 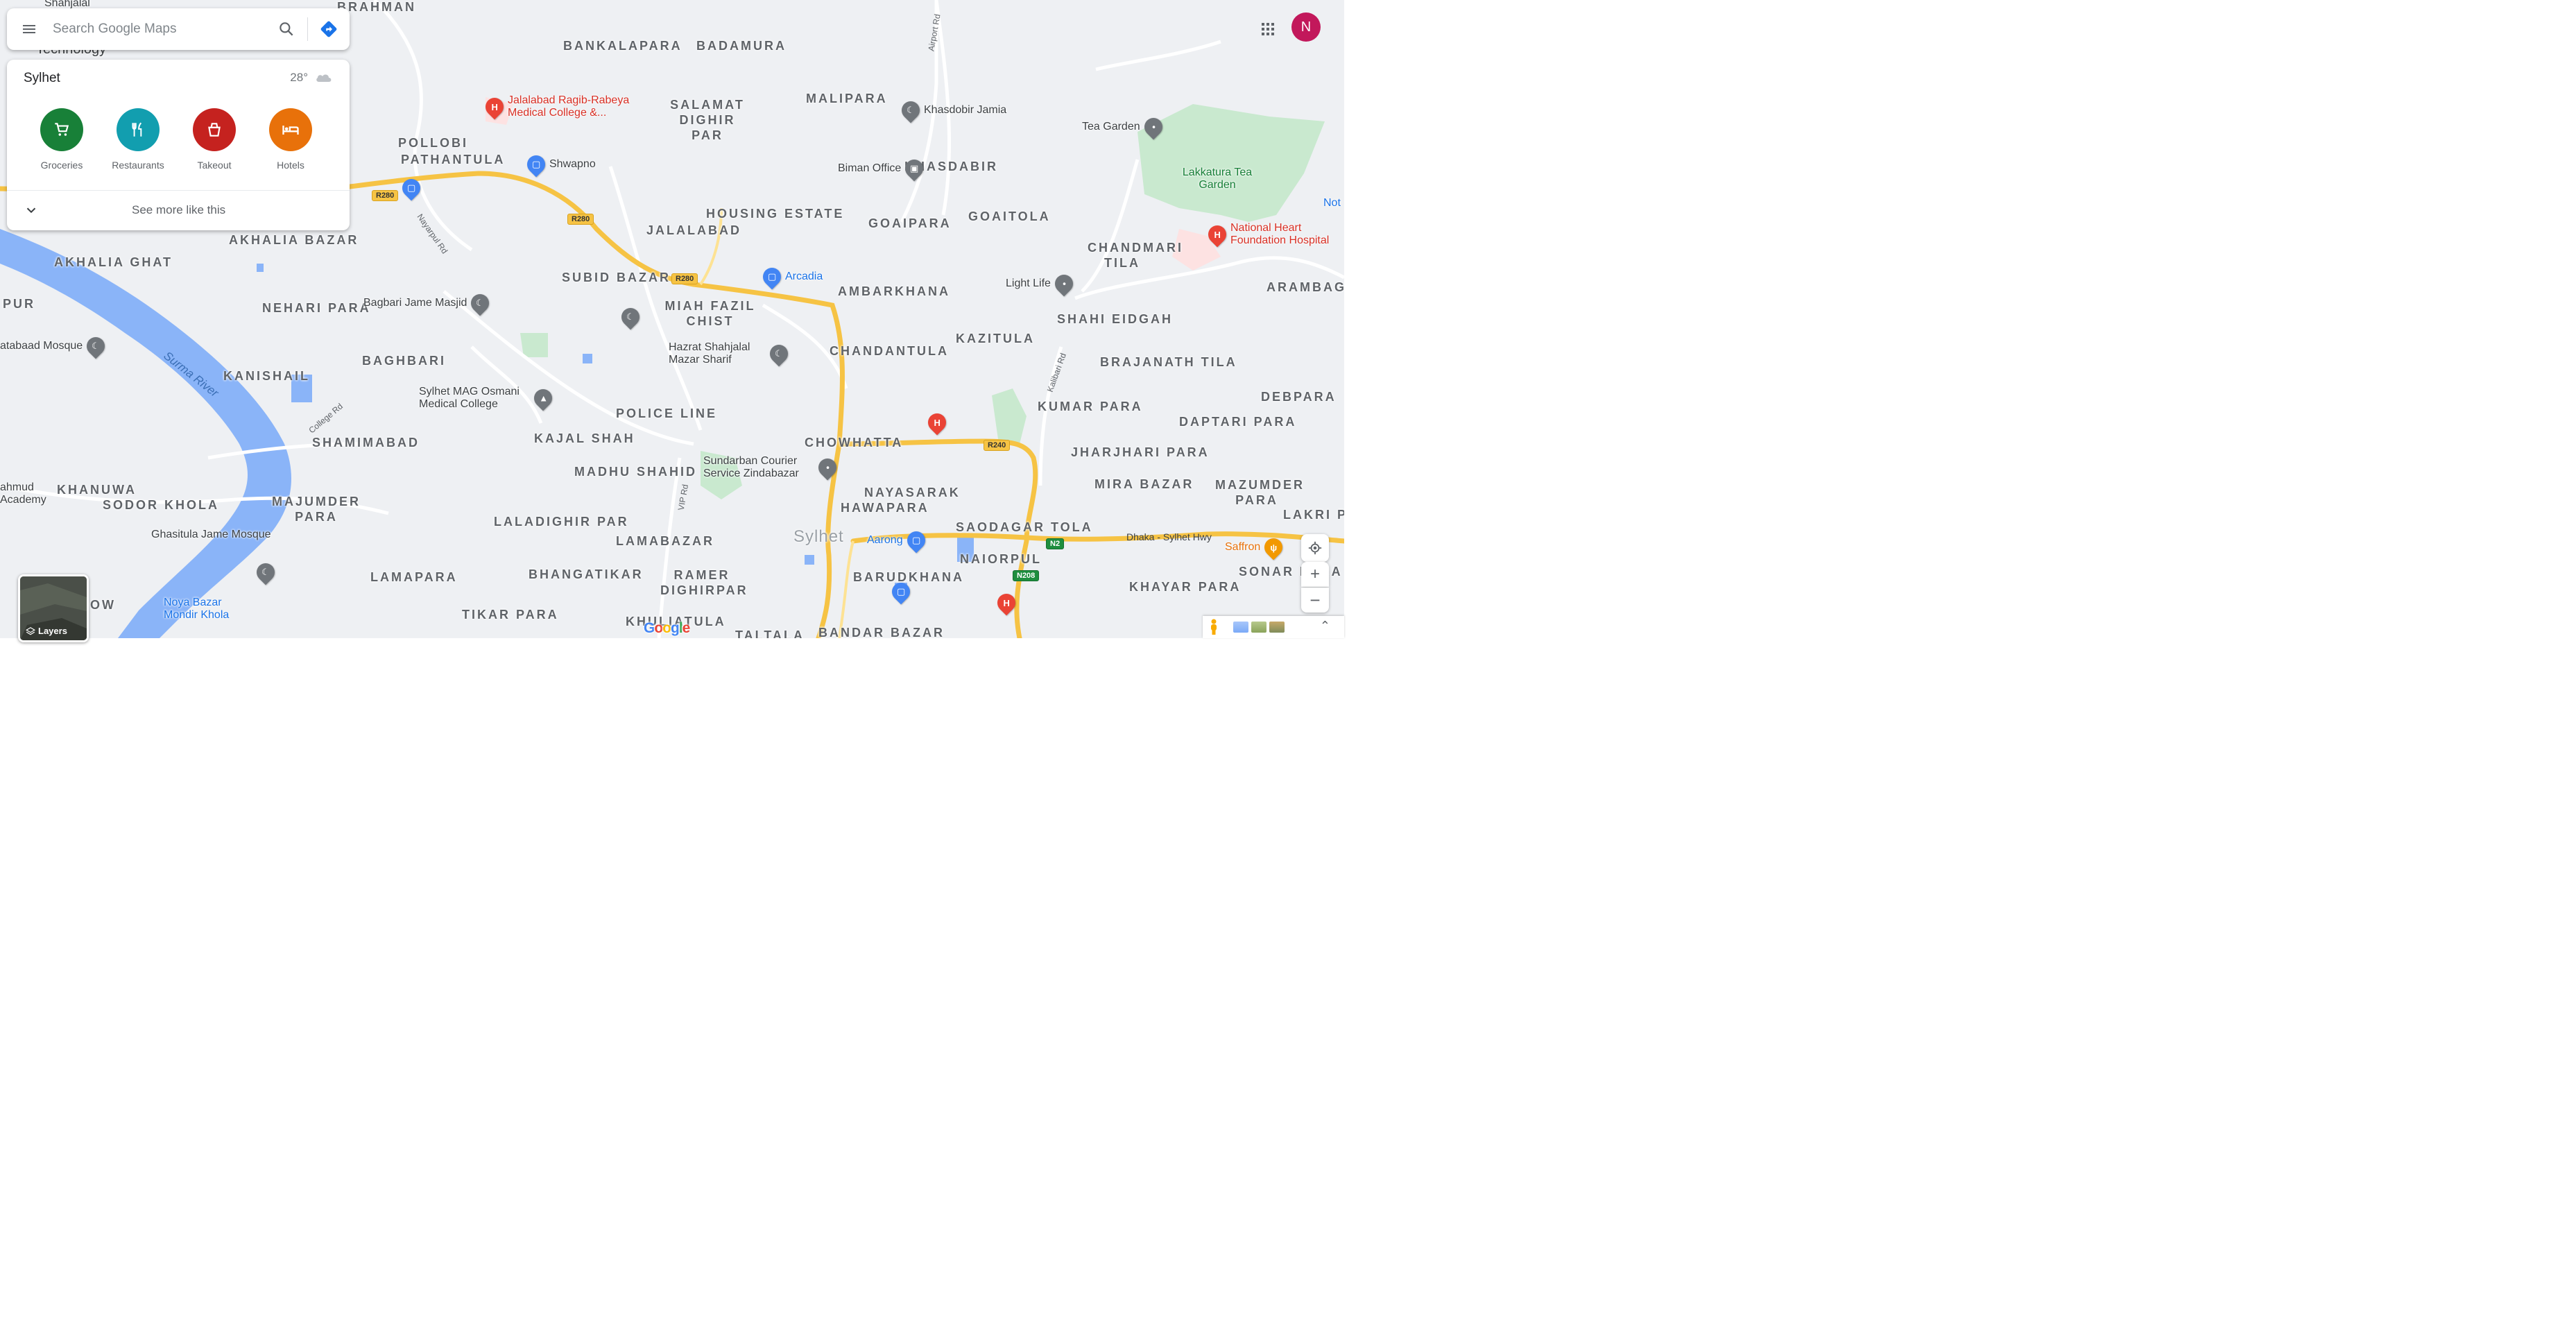 What do you see at coordinates (52, 631) in the screenshot?
I see `layers-label: Layers` at bounding box center [52, 631].